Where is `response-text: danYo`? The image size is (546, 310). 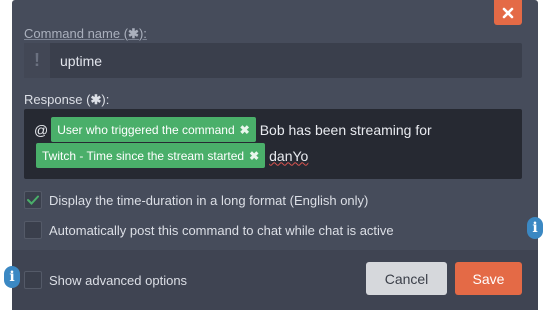
response-text: danYo is located at coordinates (289, 155).